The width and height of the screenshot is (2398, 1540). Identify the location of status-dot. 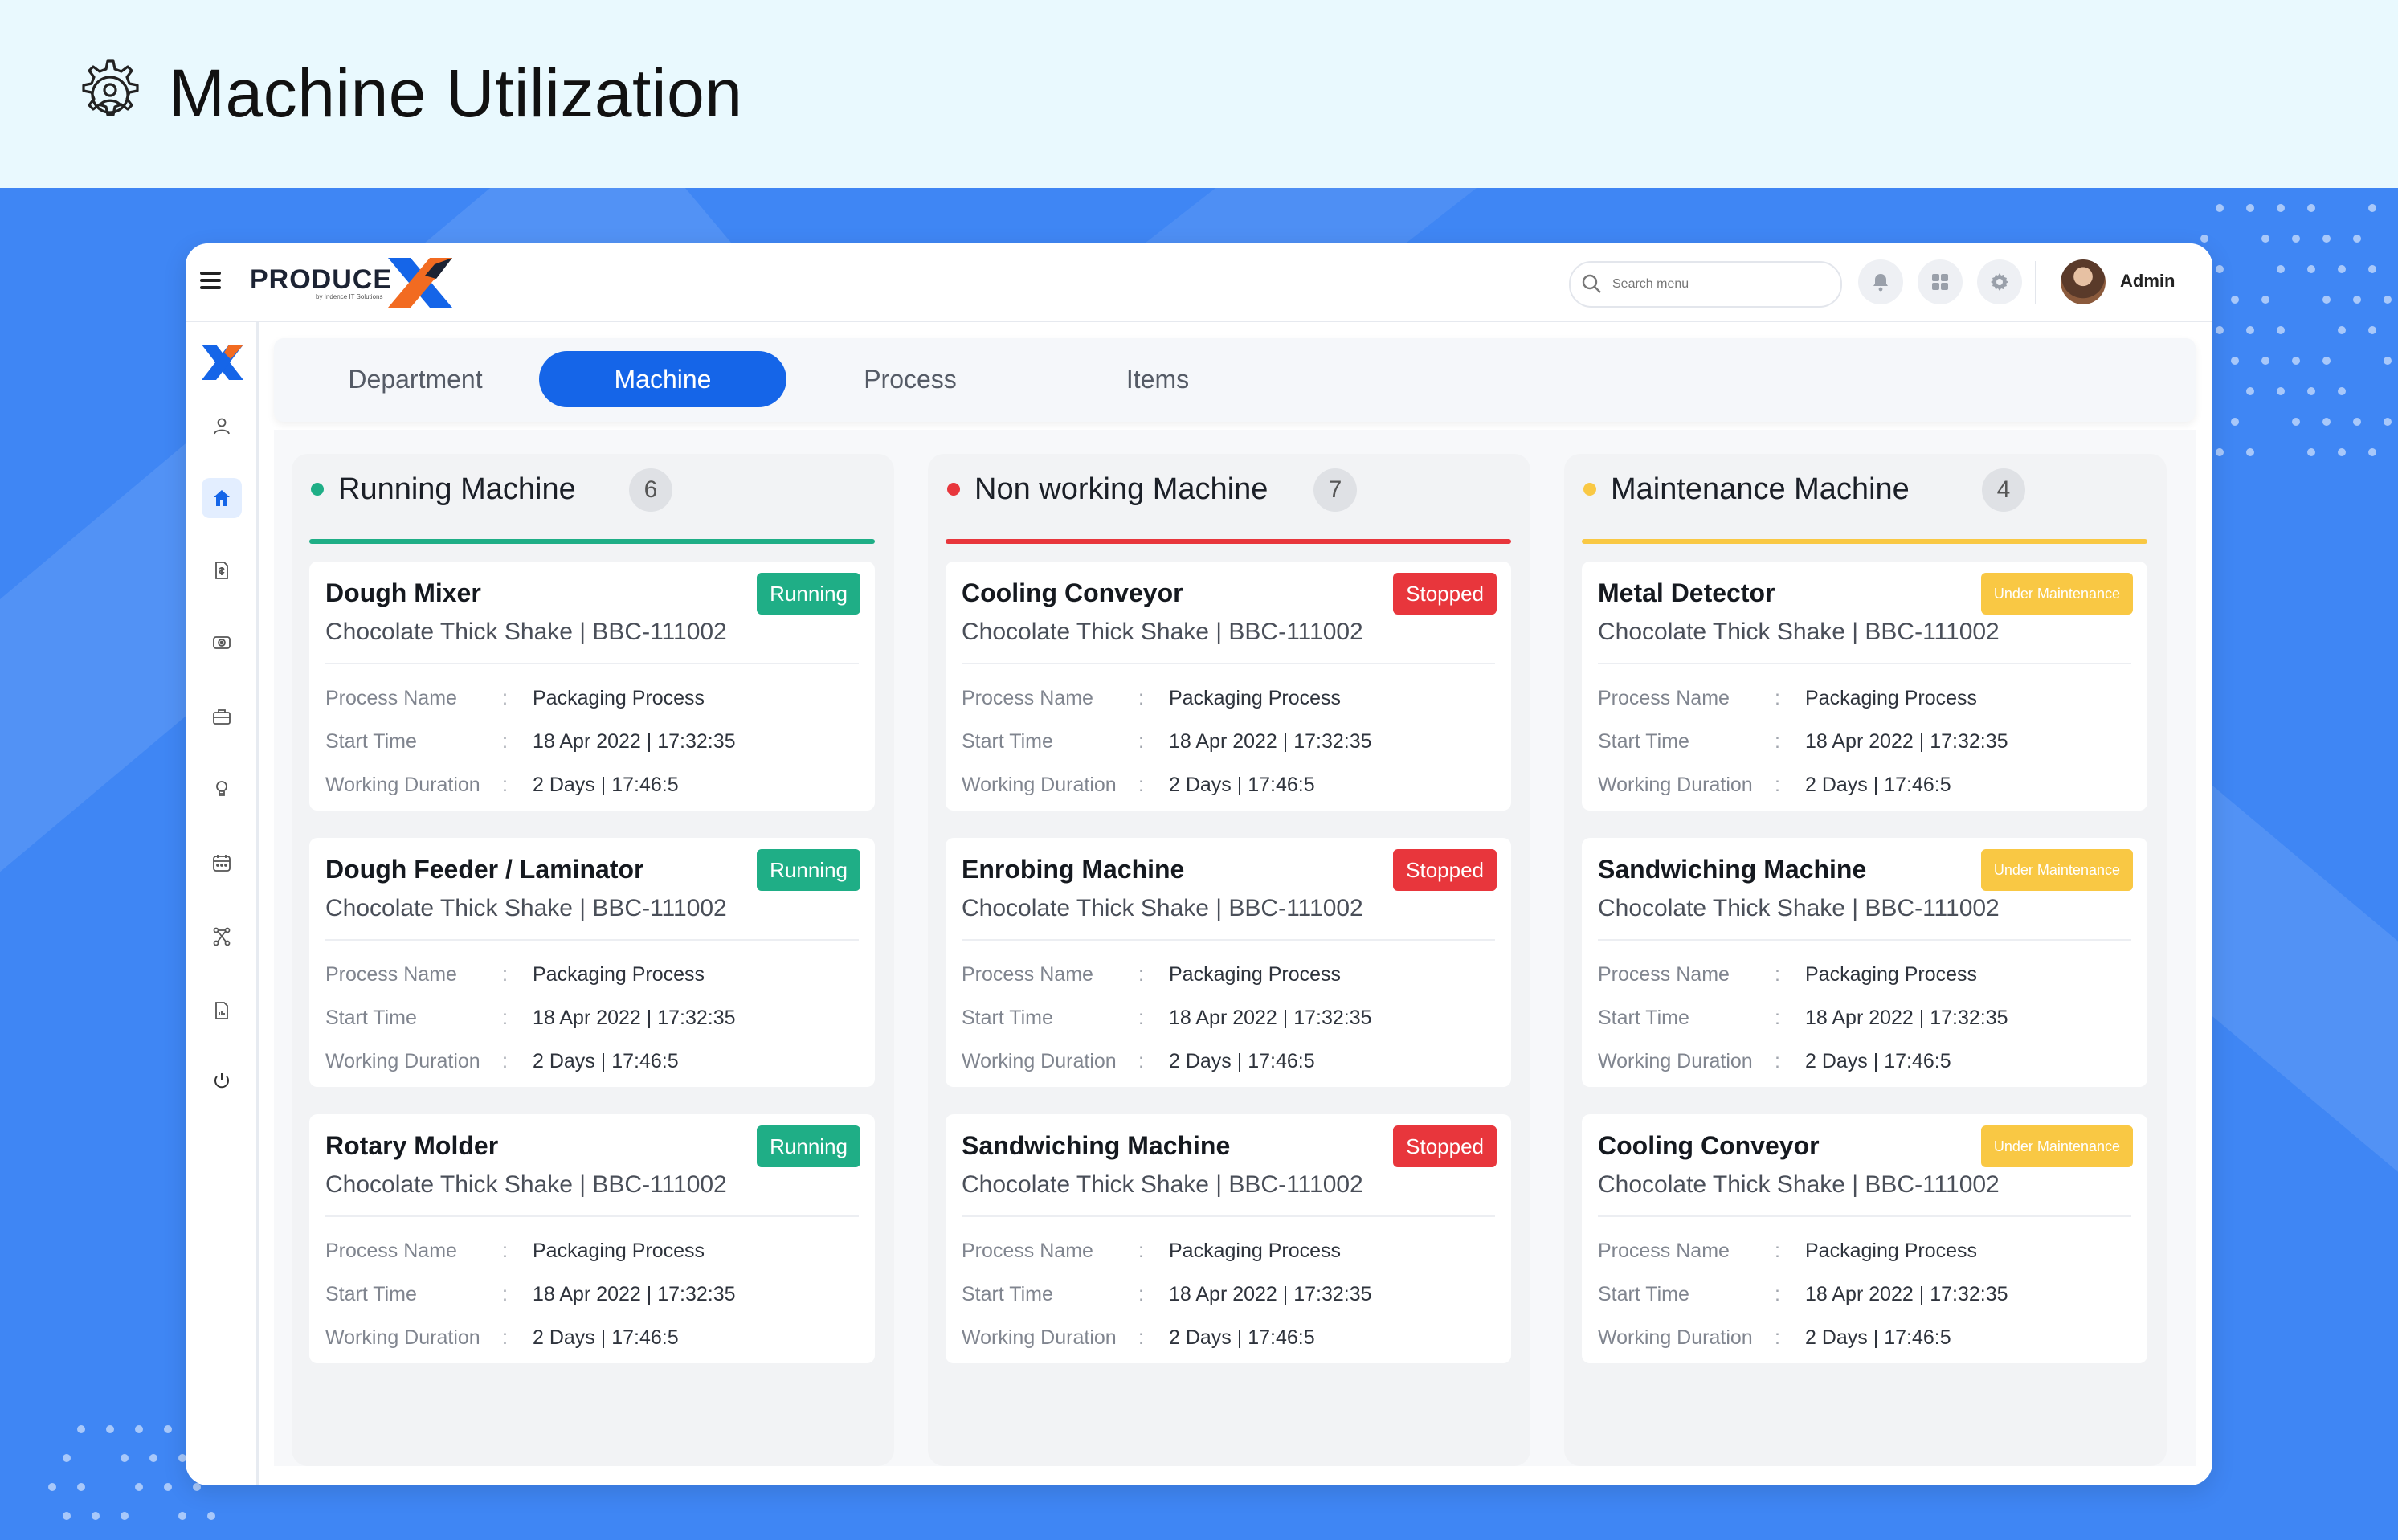
(953, 490).